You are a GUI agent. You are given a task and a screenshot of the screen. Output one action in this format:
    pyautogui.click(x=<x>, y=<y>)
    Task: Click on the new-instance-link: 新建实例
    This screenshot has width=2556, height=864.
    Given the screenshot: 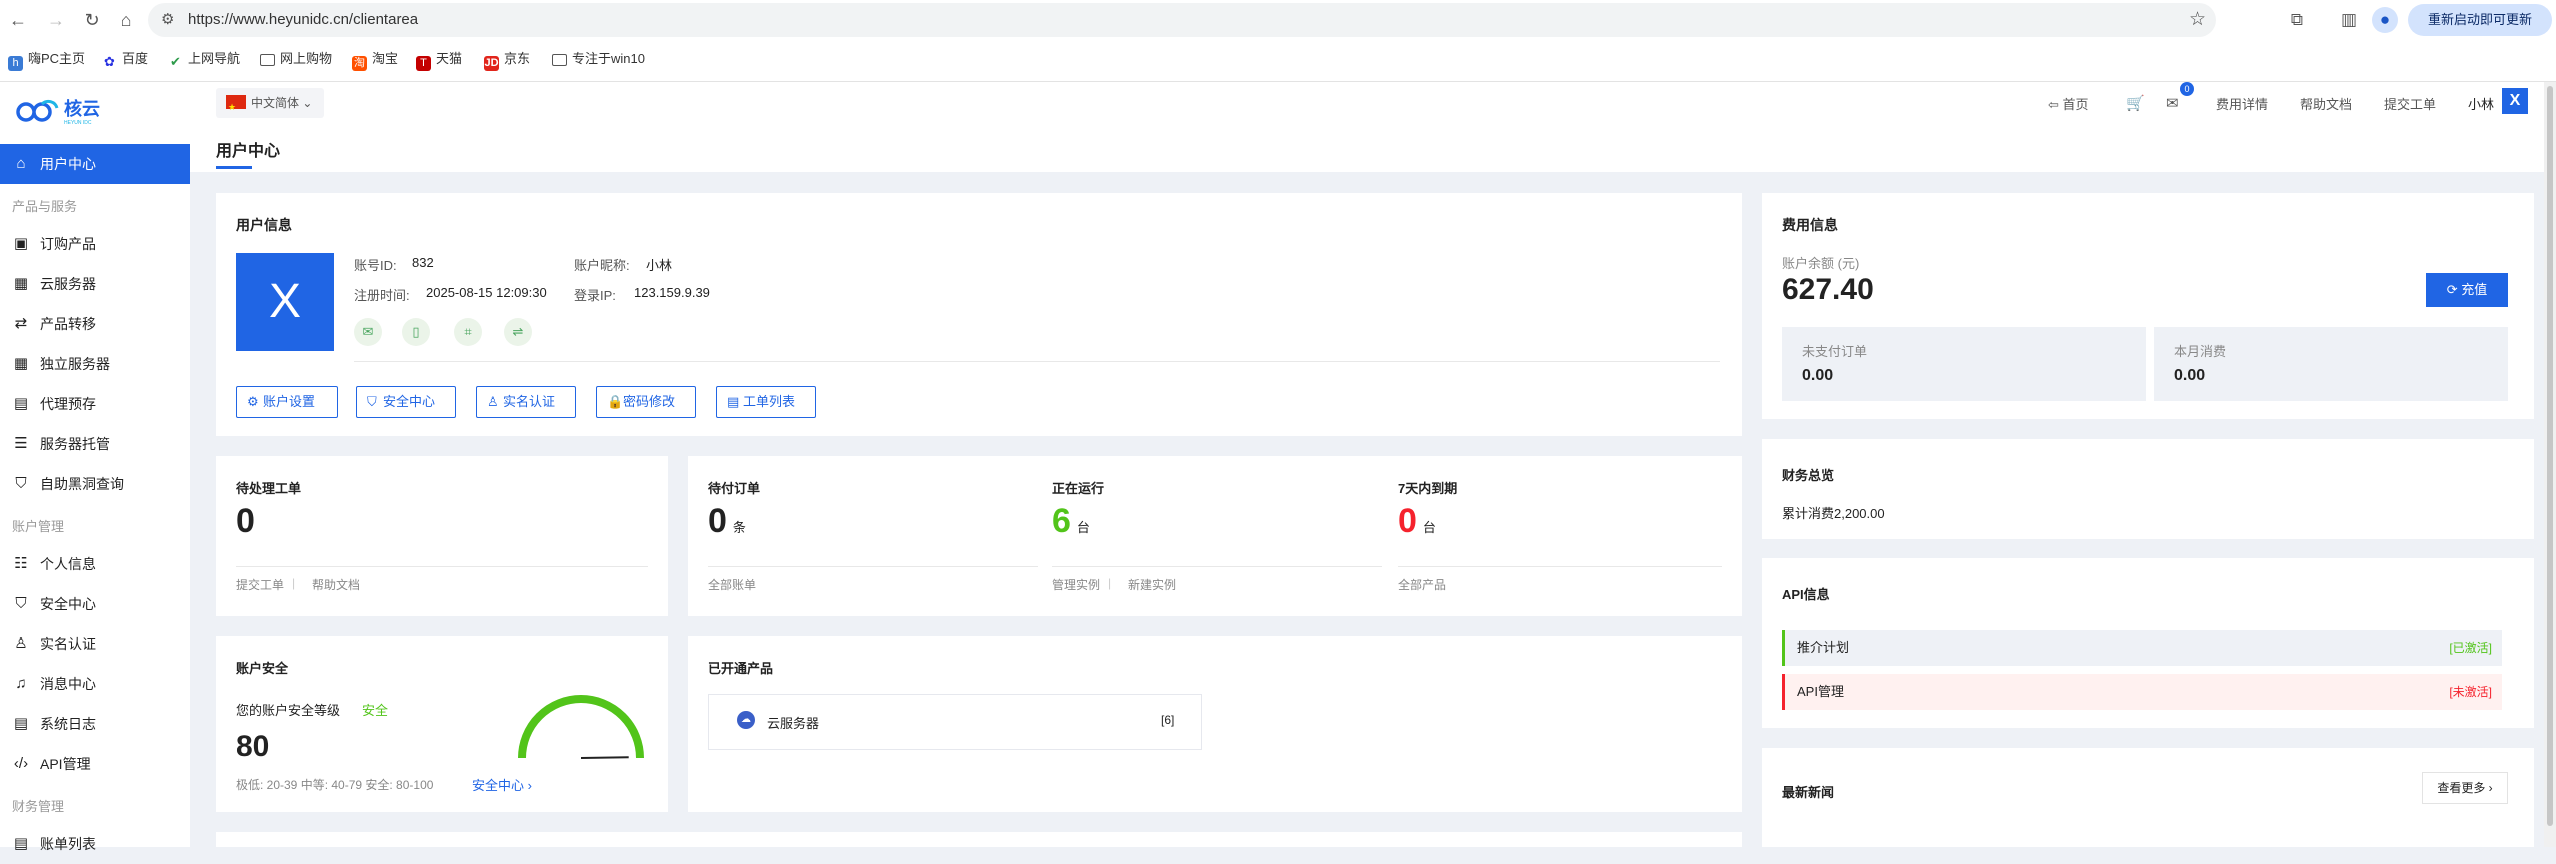 What is the action you would take?
    pyautogui.click(x=1152, y=584)
    